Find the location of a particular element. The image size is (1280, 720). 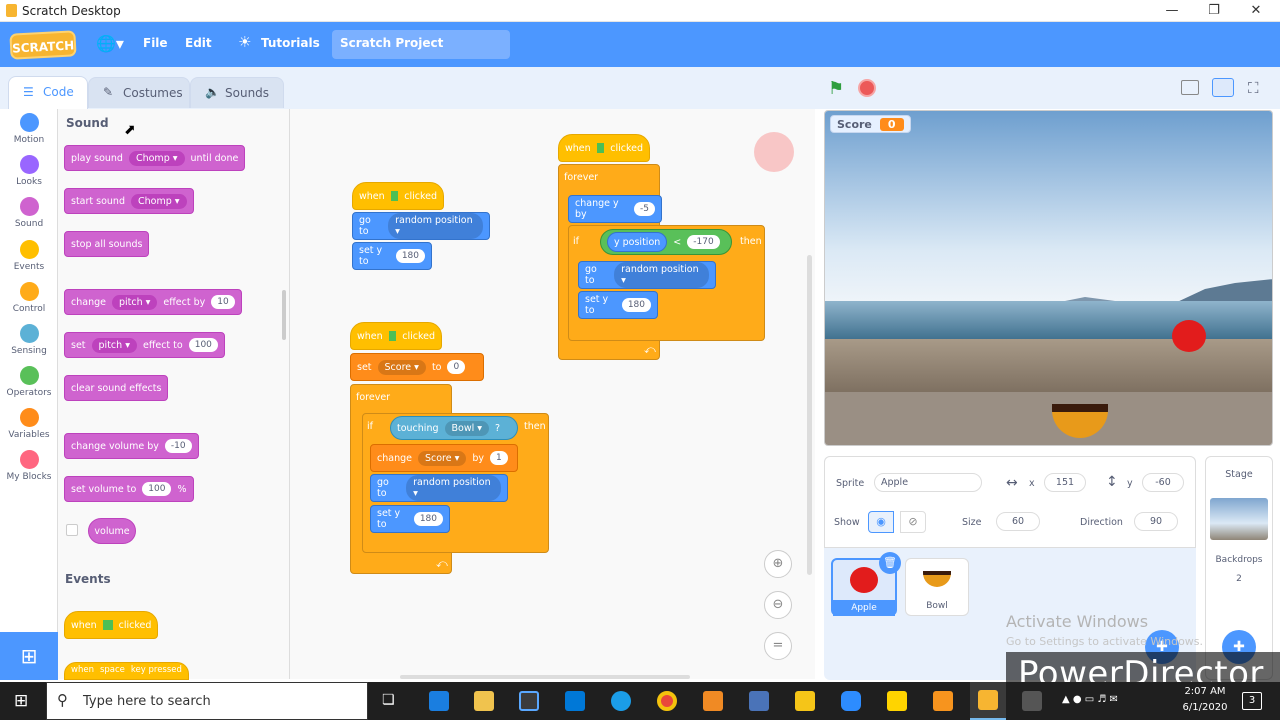

workspace-vertical-scrollbar is located at coordinates (809, 415).